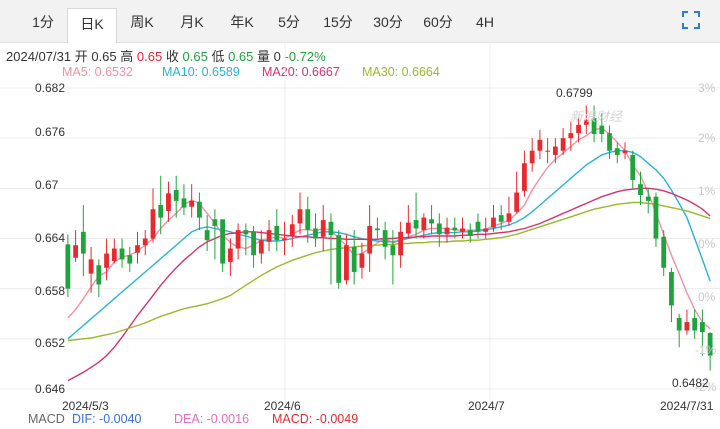  Describe the element at coordinates (282, 406) in the screenshot. I see `date-tick-1: 2024/6` at that location.